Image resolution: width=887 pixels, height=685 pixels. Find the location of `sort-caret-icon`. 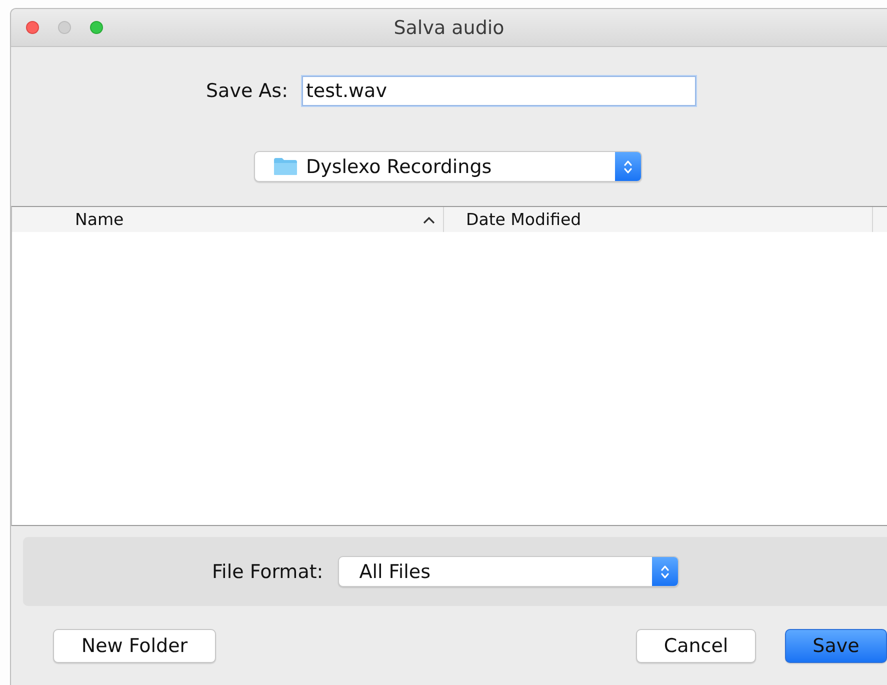

sort-caret-icon is located at coordinates (429, 220).